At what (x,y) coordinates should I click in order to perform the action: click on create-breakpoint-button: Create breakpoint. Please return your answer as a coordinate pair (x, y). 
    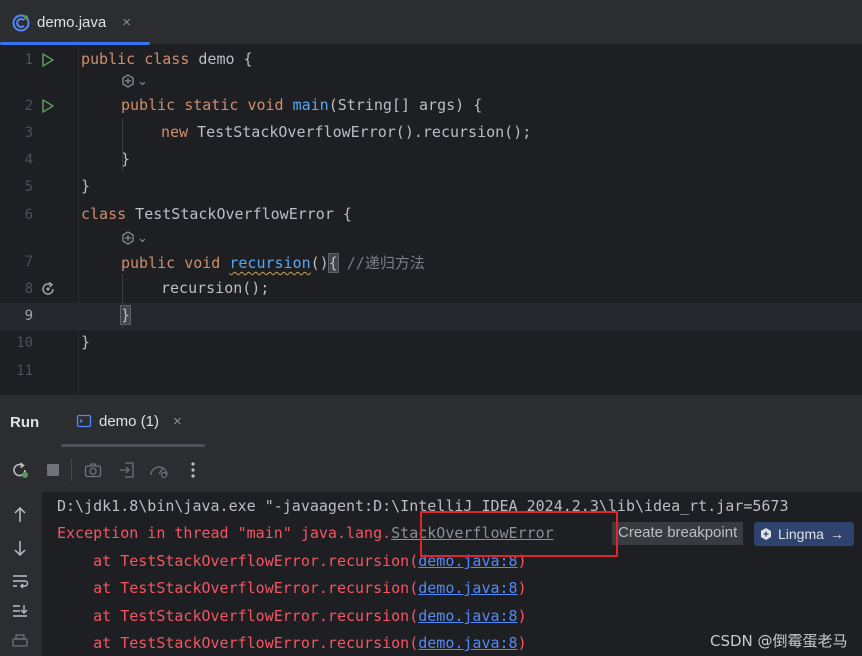
    Looking at the image, I should click on (678, 533).